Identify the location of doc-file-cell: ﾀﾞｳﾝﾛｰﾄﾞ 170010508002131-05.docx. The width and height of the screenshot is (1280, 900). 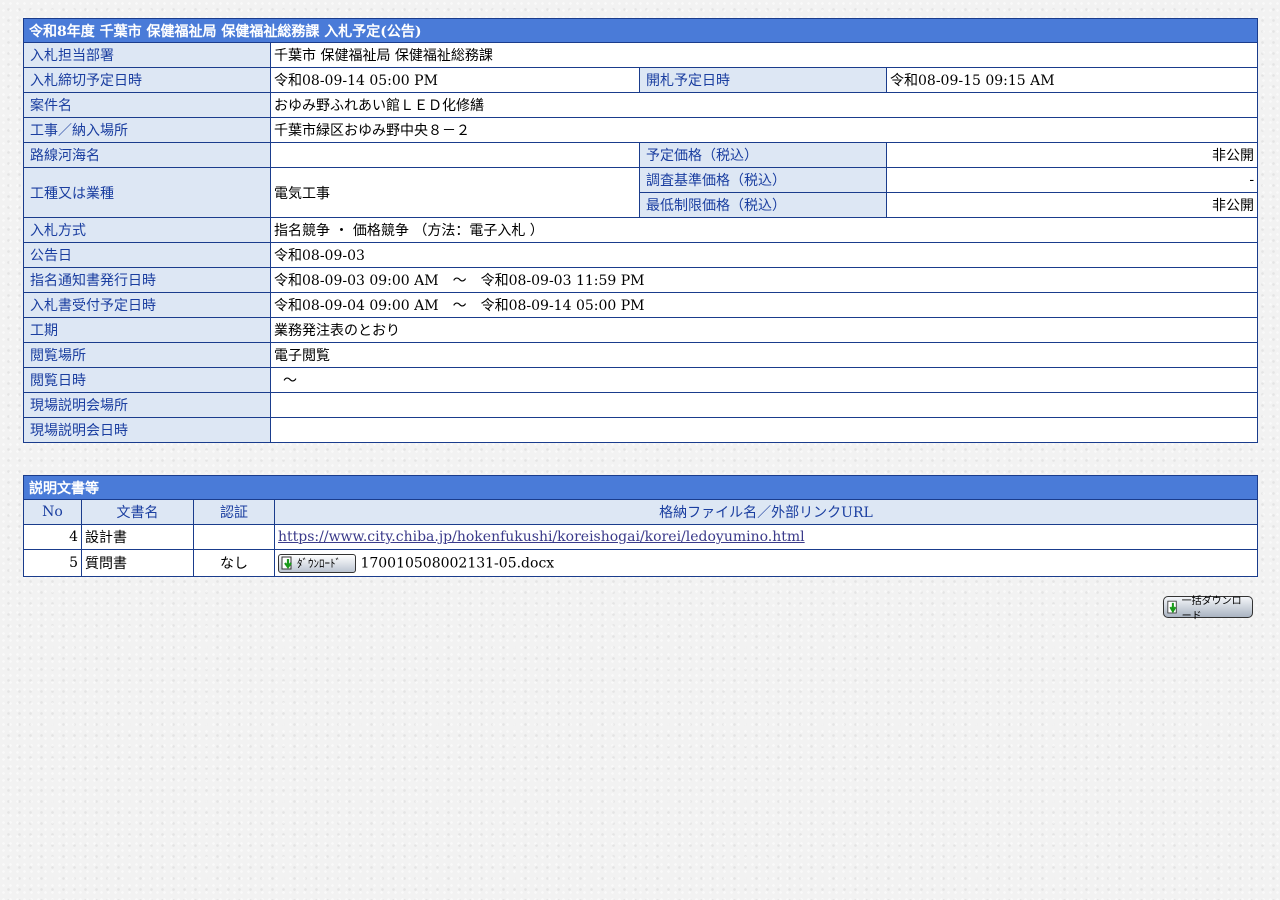
(766, 563).